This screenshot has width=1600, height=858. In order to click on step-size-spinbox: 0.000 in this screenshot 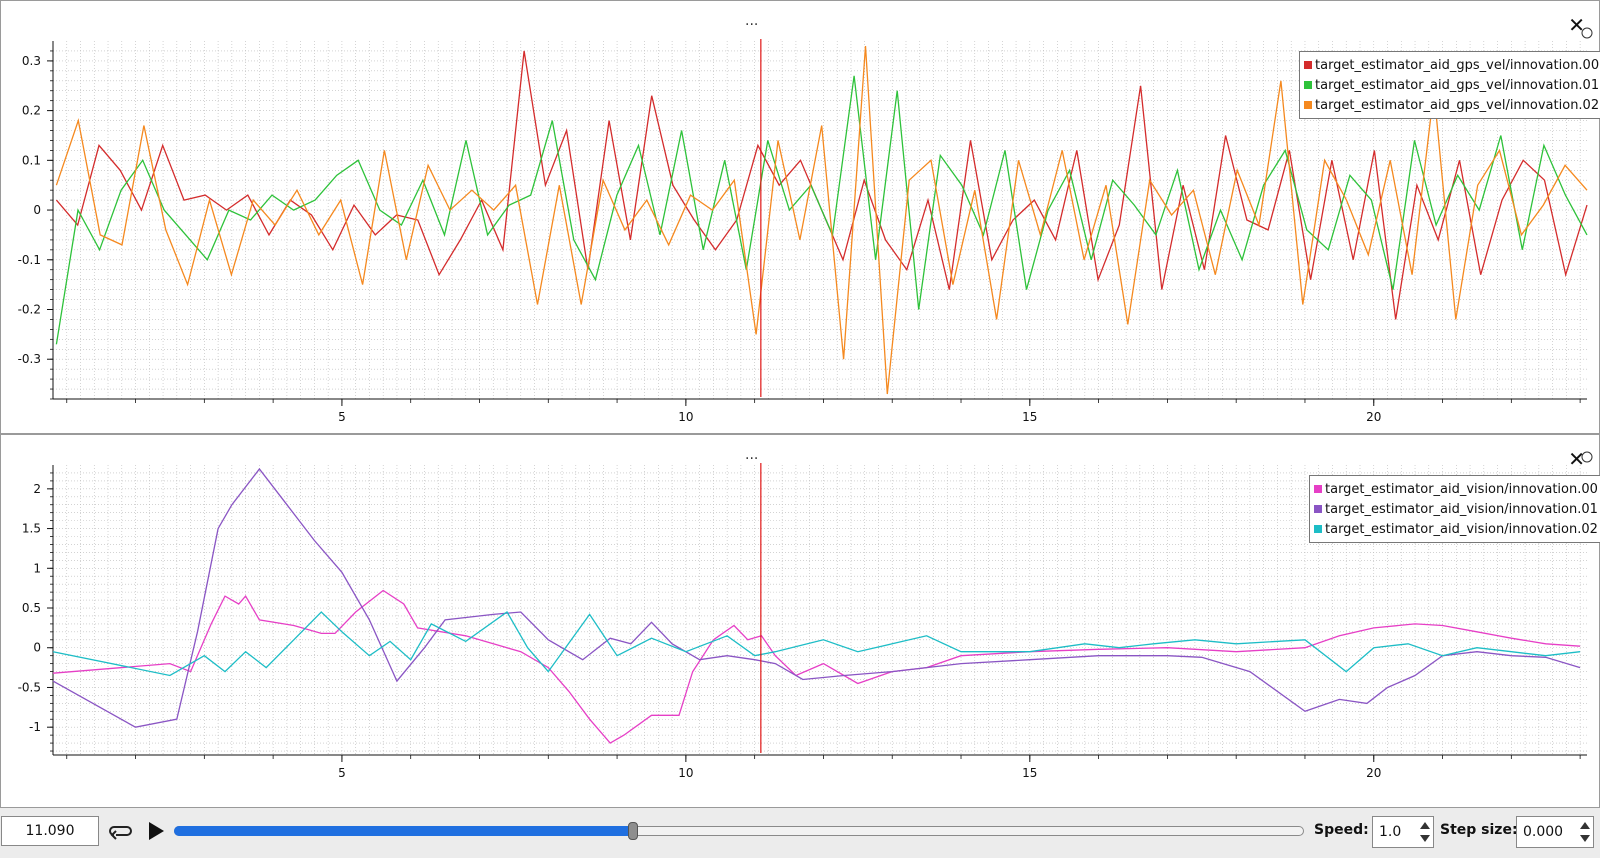, I will do `click(1555, 832)`.